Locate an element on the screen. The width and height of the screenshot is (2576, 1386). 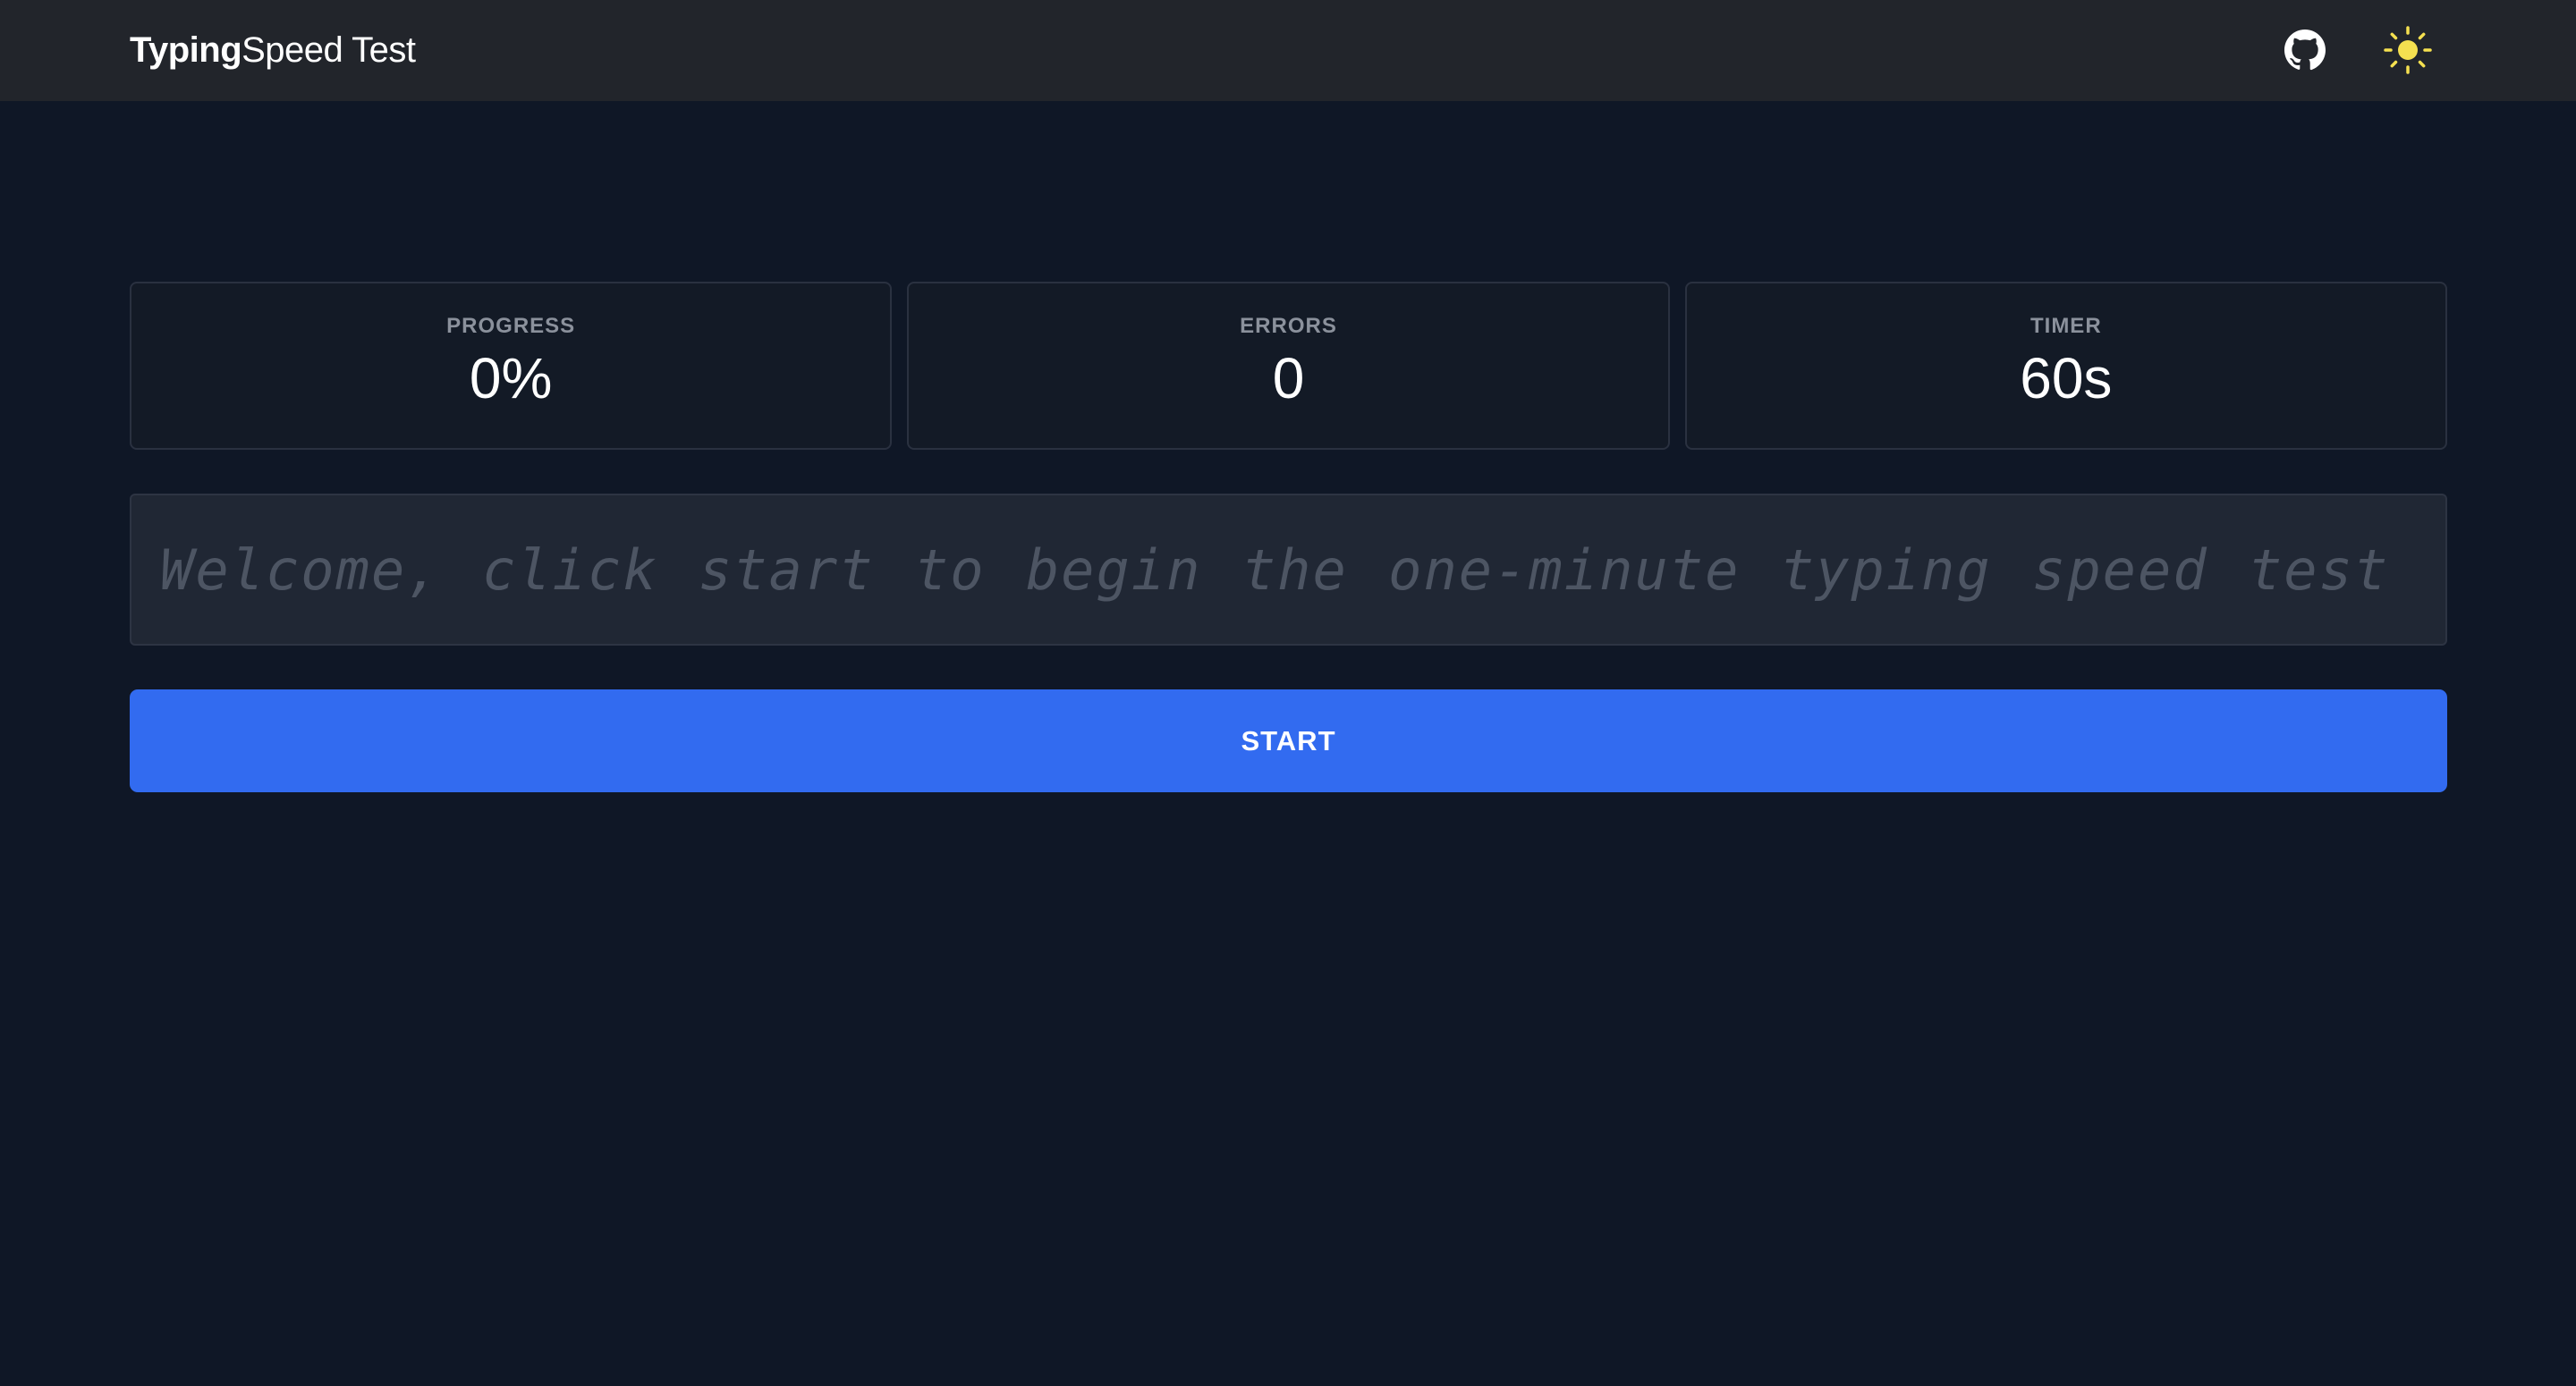
sun-icon-svg is located at coordinates (2408, 50).